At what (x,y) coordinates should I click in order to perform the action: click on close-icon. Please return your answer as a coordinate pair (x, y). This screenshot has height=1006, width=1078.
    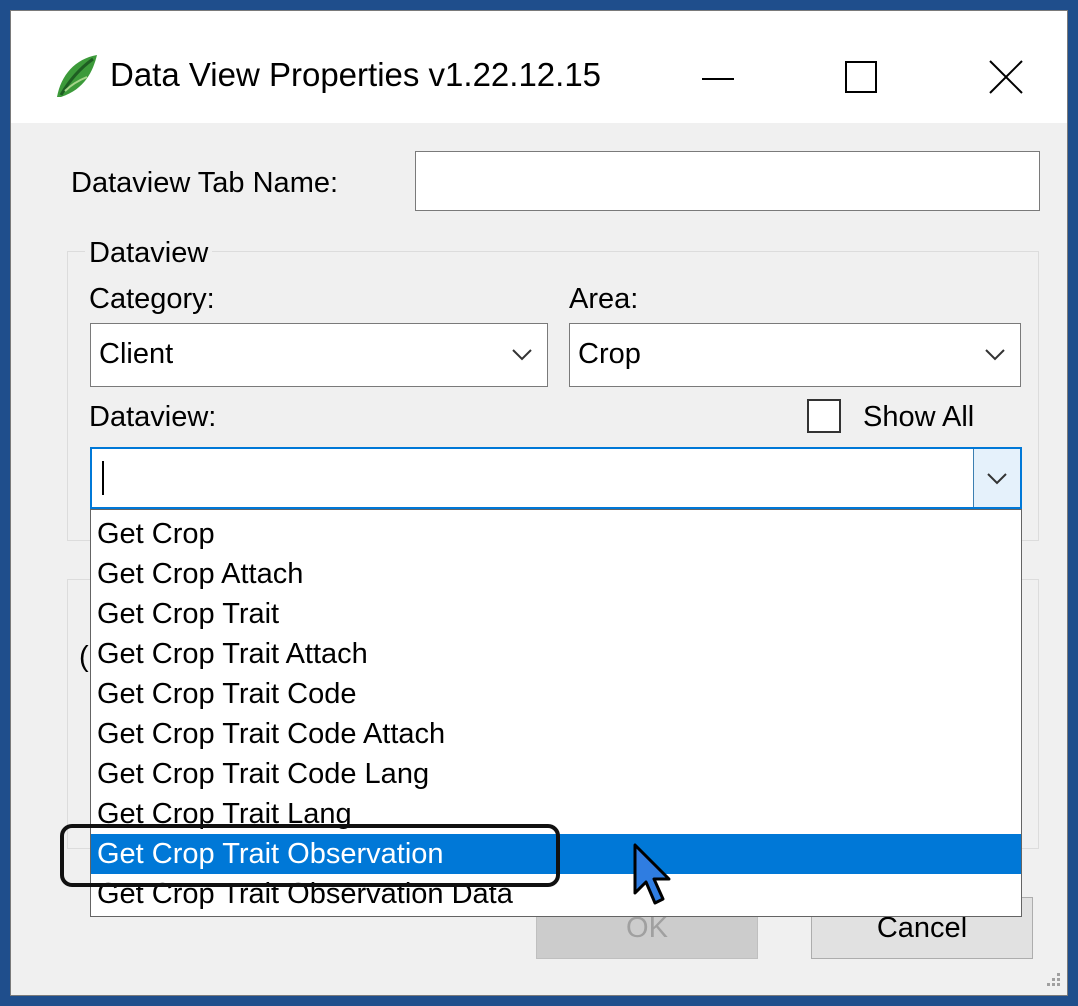
    Looking at the image, I should click on (1006, 77).